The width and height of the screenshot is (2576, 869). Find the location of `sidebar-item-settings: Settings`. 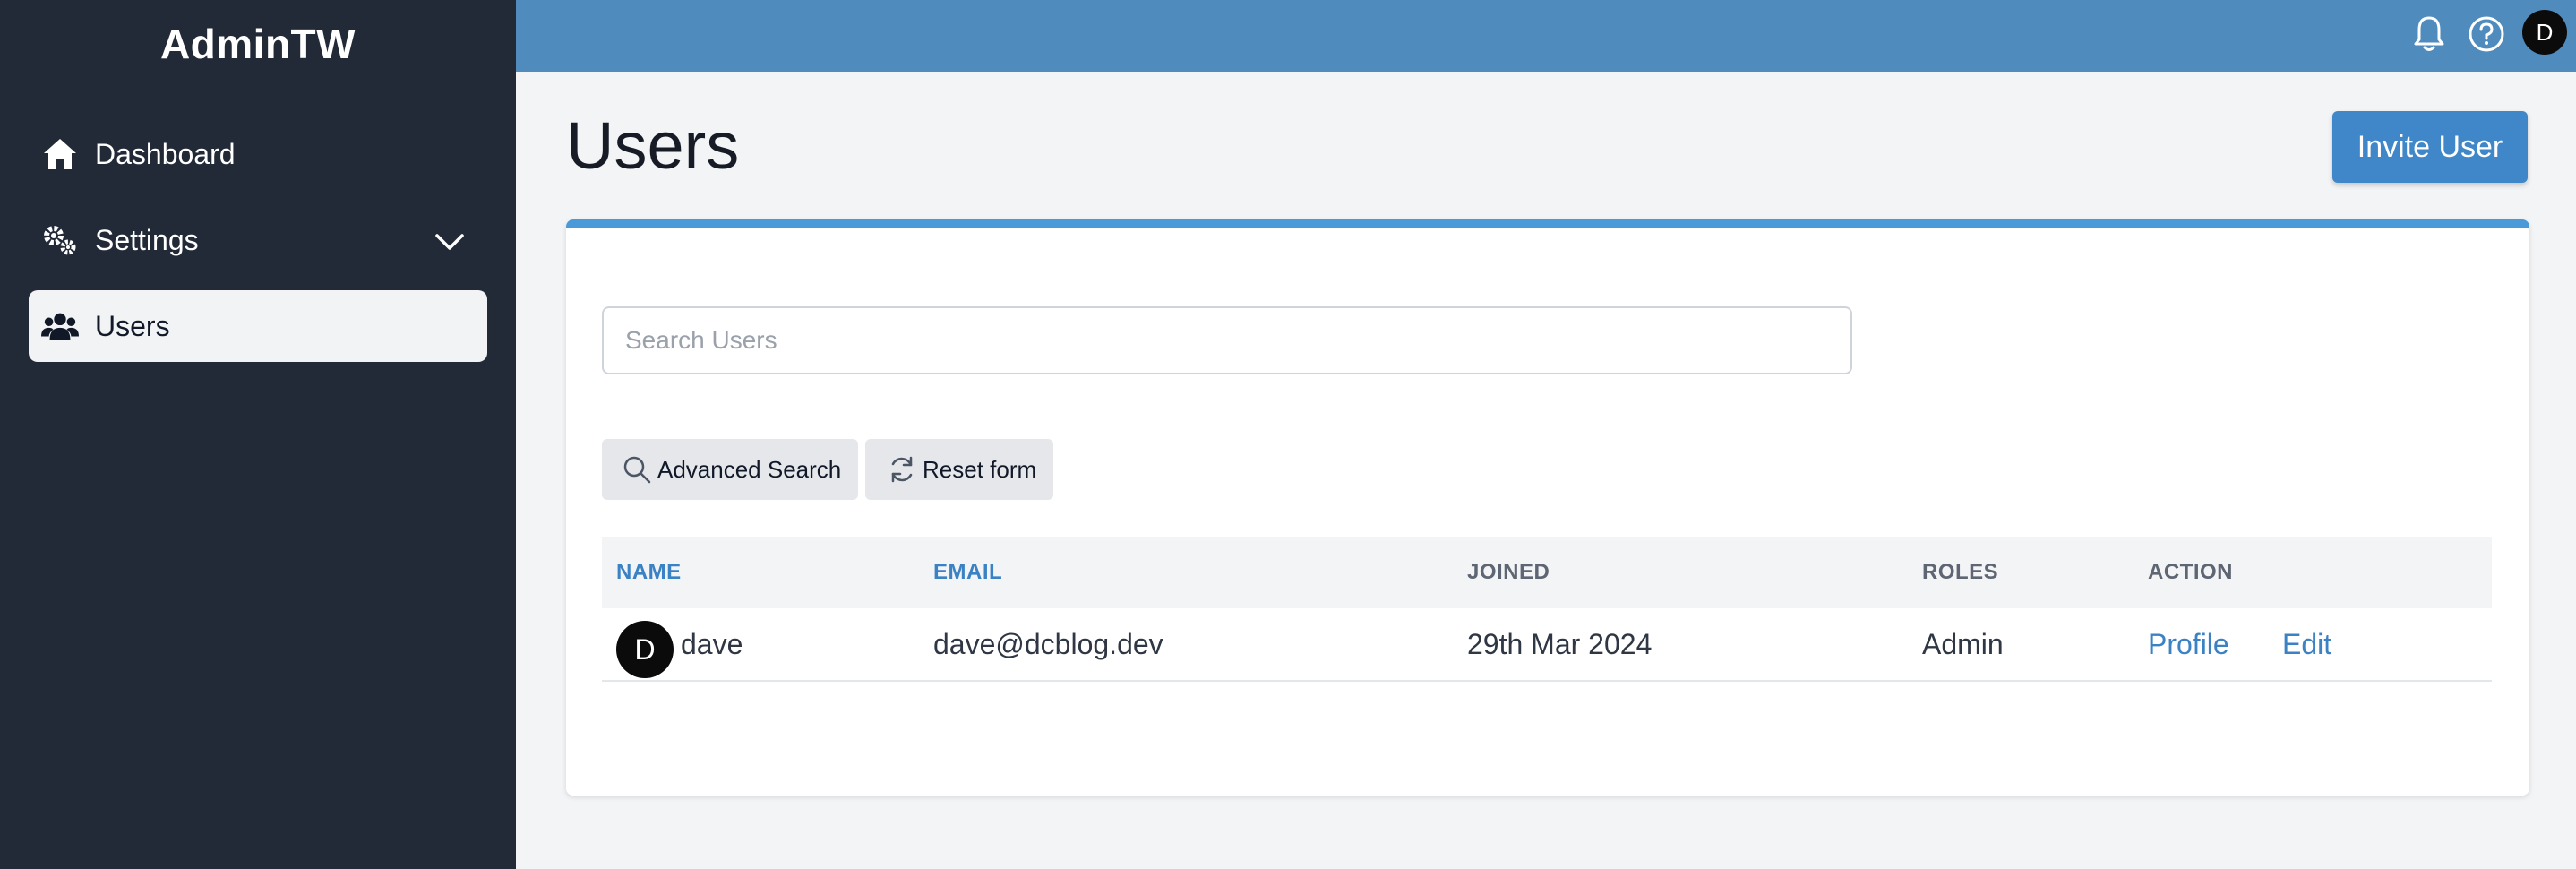

sidebar-item-settings: Settings is located at coordinates (258, 240).